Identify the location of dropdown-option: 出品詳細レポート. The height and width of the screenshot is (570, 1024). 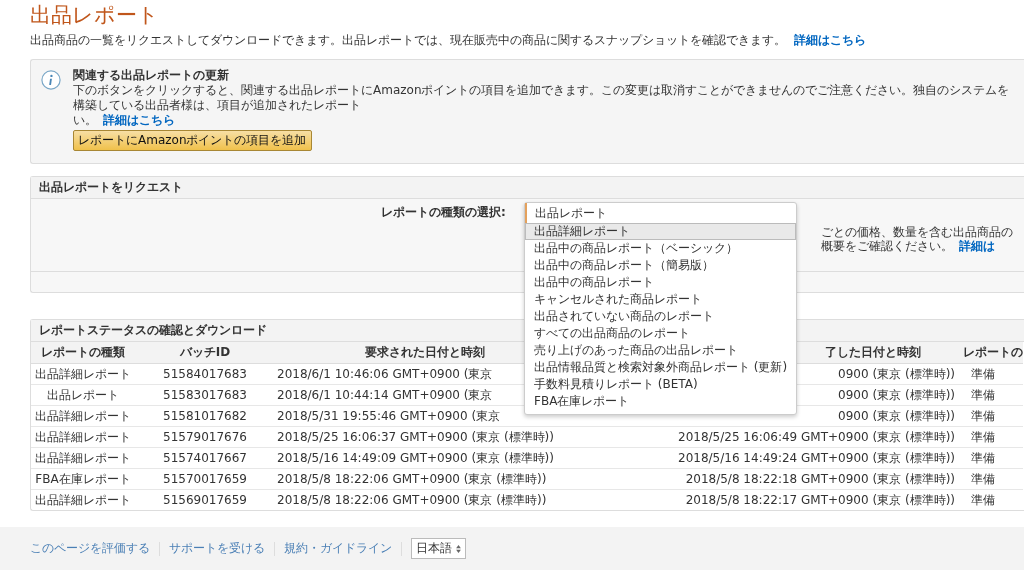
(661, 231).